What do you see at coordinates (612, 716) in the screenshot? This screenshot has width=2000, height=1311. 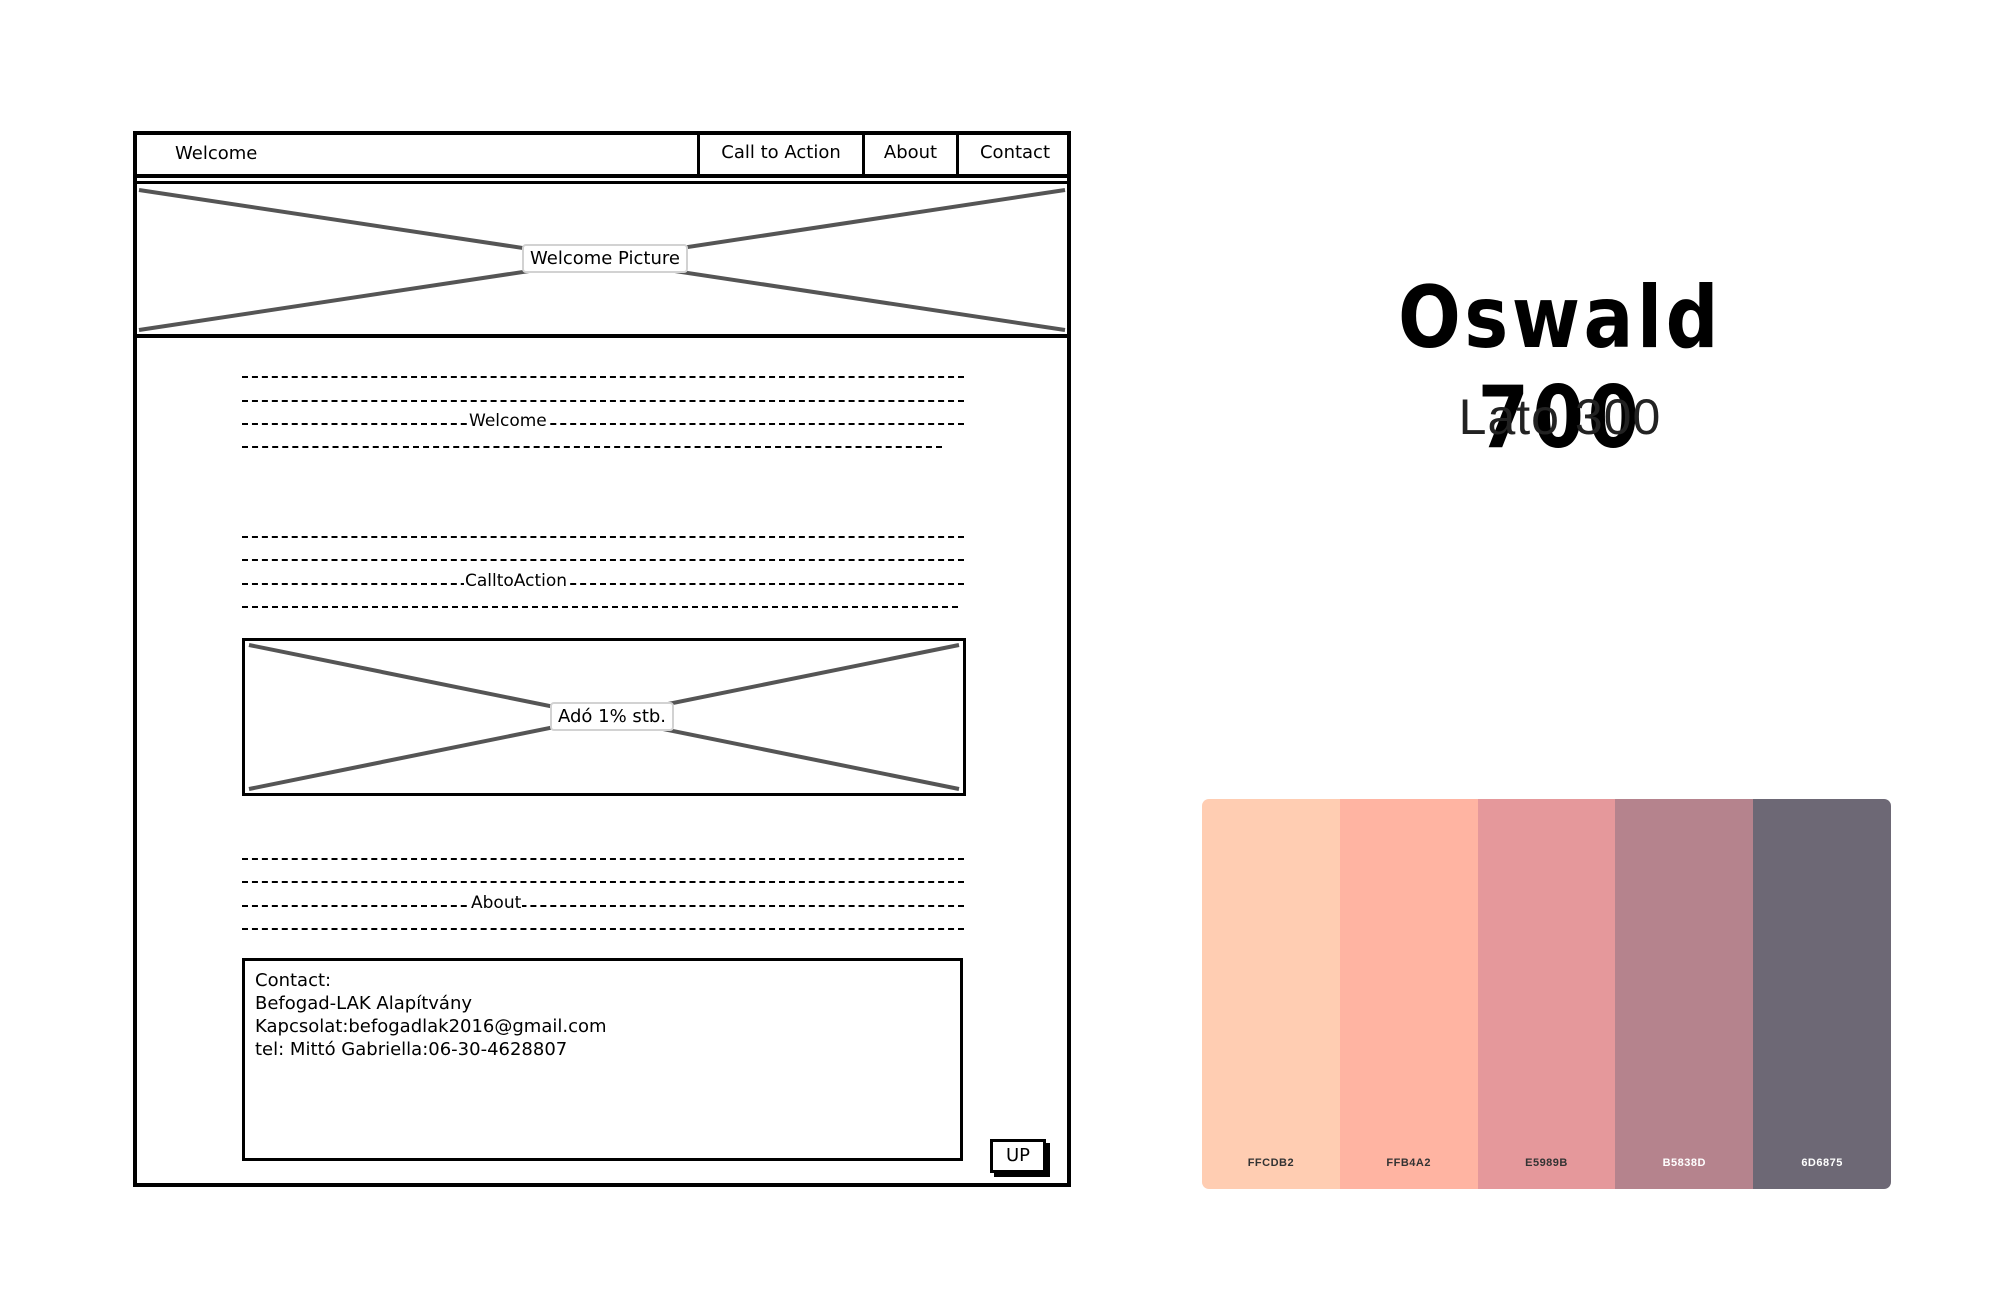 I see `cta-image-label: Adó 1% stb.` at bounding box center [612, 716].